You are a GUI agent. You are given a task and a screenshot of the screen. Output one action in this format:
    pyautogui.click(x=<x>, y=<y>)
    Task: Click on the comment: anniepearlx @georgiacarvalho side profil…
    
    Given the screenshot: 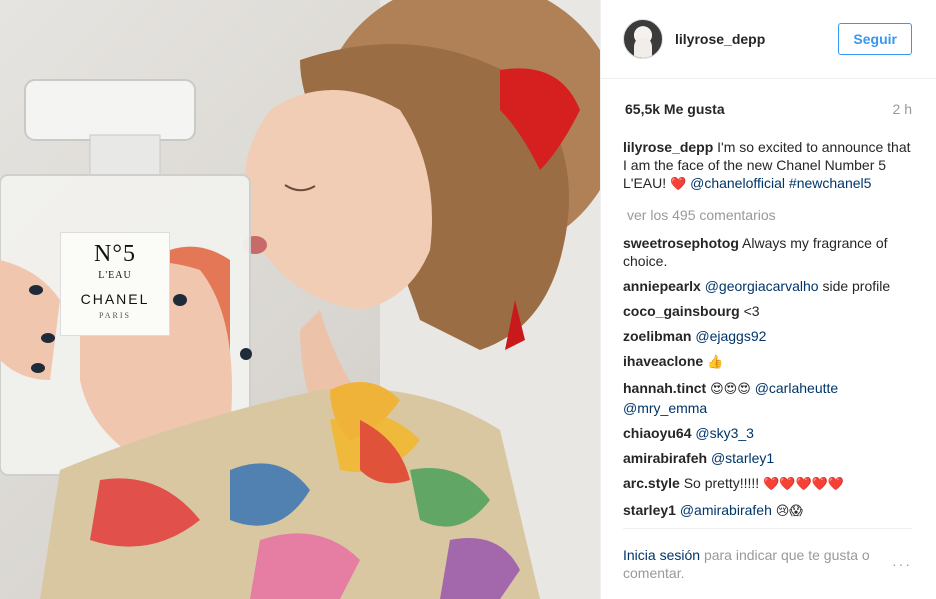 What is the action you would take?
    pyautogui.click(x=769, y=286)
    